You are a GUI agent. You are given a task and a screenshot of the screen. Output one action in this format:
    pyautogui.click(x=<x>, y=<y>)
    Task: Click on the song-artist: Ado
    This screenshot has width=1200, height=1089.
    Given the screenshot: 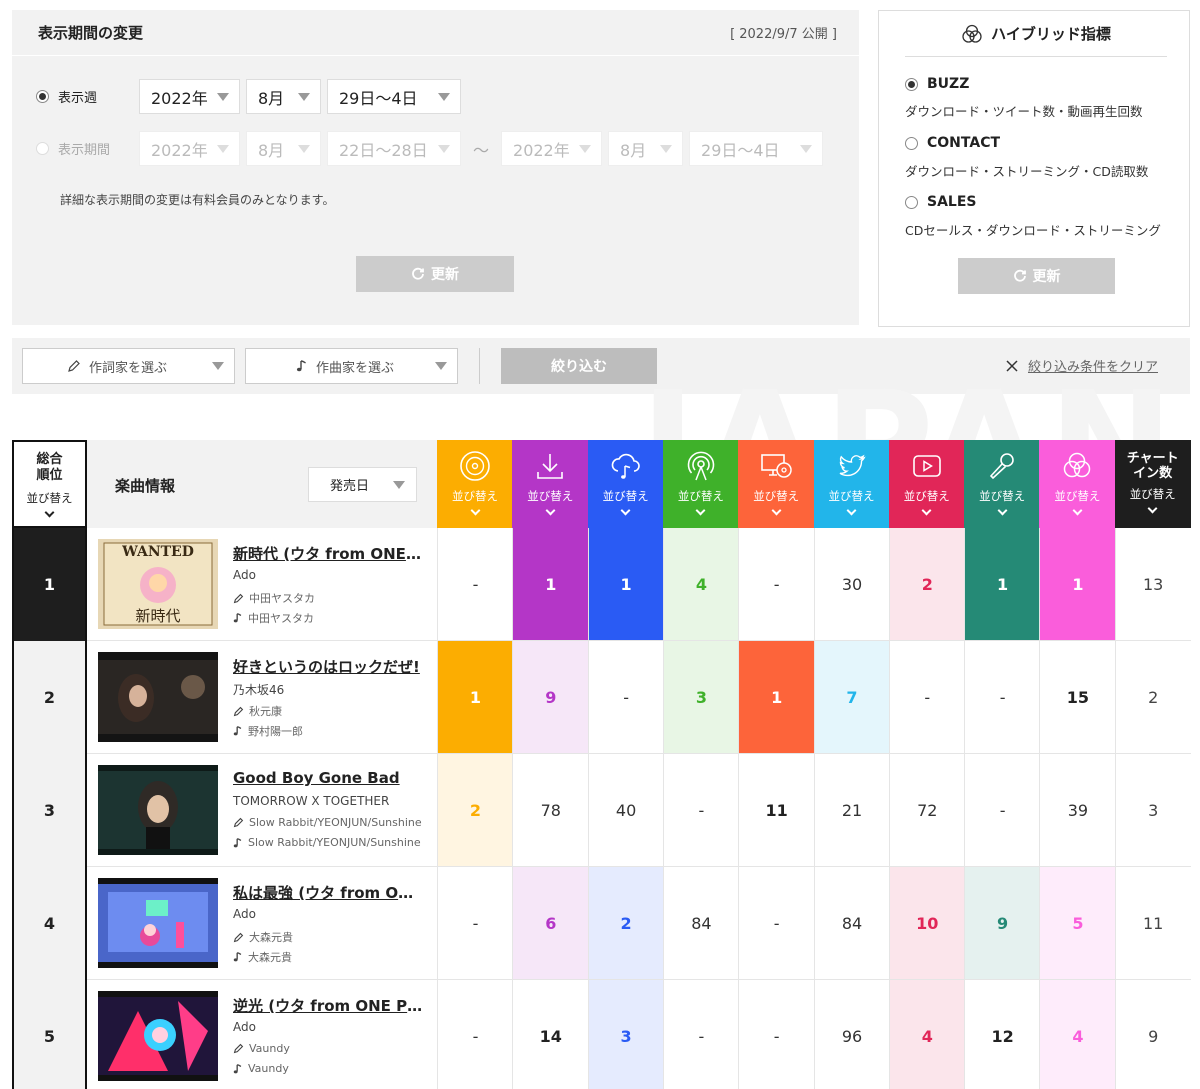 What is the action you would take?
    pyautogui.click(x=244, y=914)
    